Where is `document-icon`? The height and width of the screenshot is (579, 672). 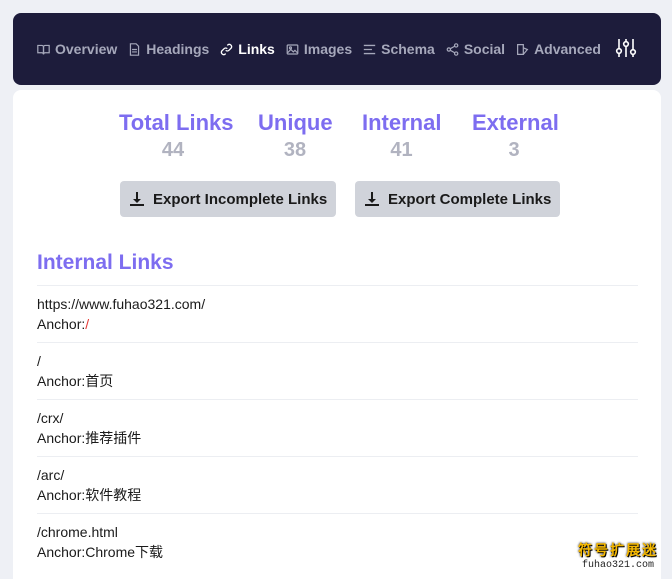 document-icon is located at coordinates (135, 49).